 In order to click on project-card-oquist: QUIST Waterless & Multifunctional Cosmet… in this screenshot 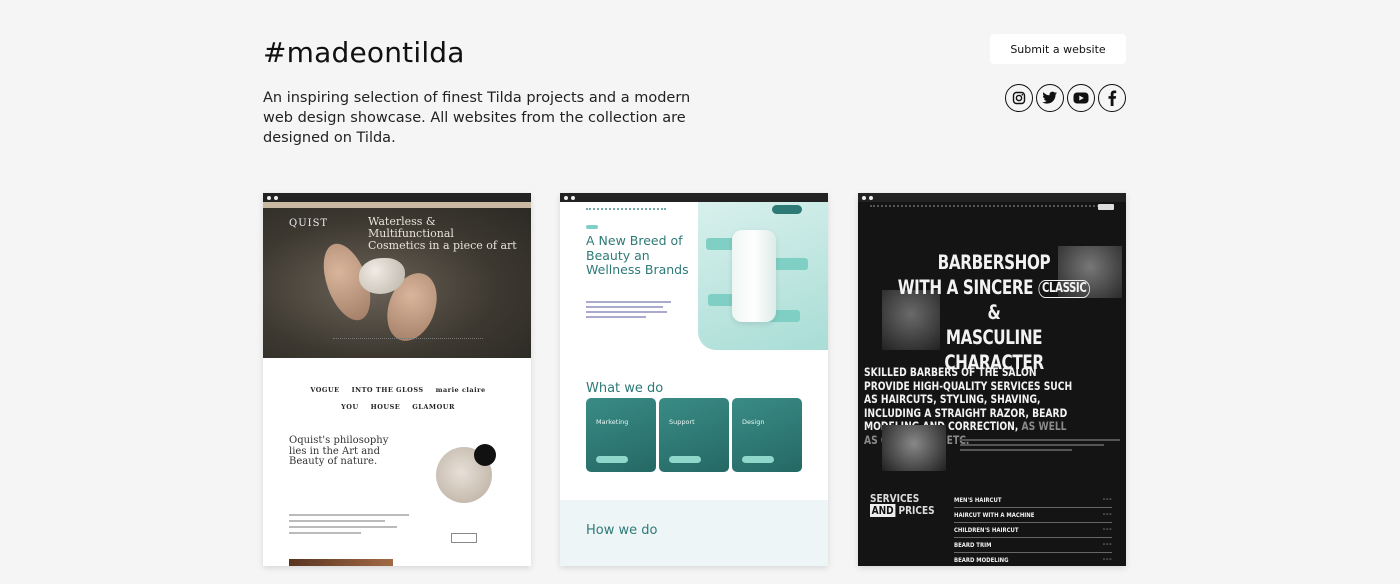, I will do `click(397, 379)`.